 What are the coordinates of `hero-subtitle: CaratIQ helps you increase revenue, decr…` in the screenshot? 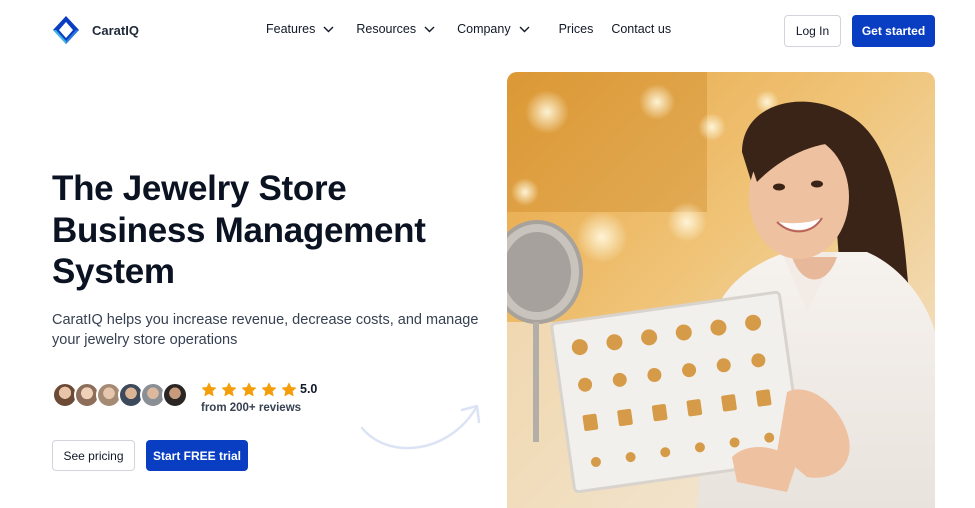 It's located at (265, 330).